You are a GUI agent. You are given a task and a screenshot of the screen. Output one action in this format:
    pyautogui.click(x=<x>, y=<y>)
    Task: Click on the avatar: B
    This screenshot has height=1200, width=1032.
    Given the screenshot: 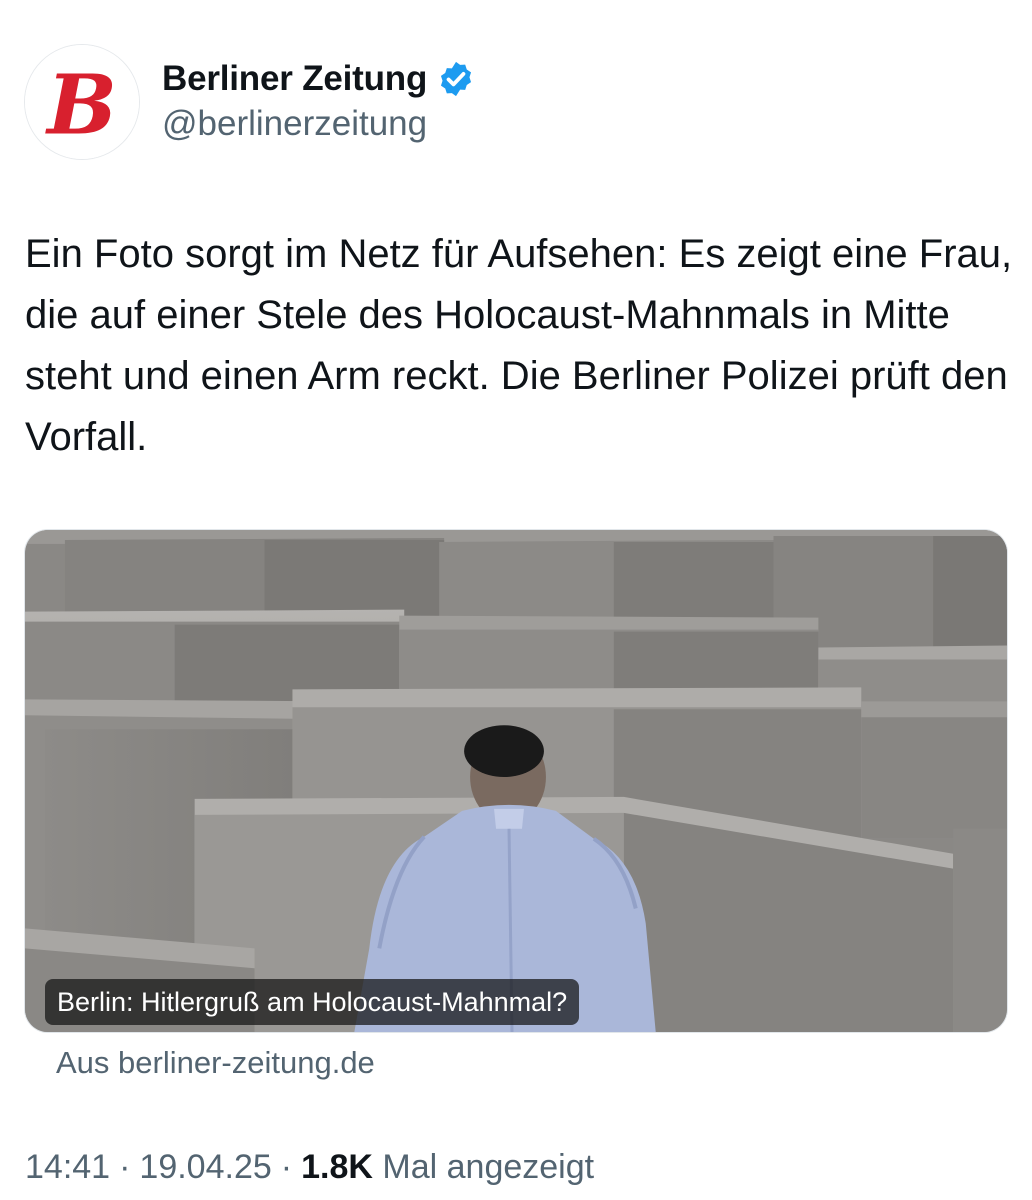 What is the action you would take?
    pyautogui.click(x=82, y=102)
    